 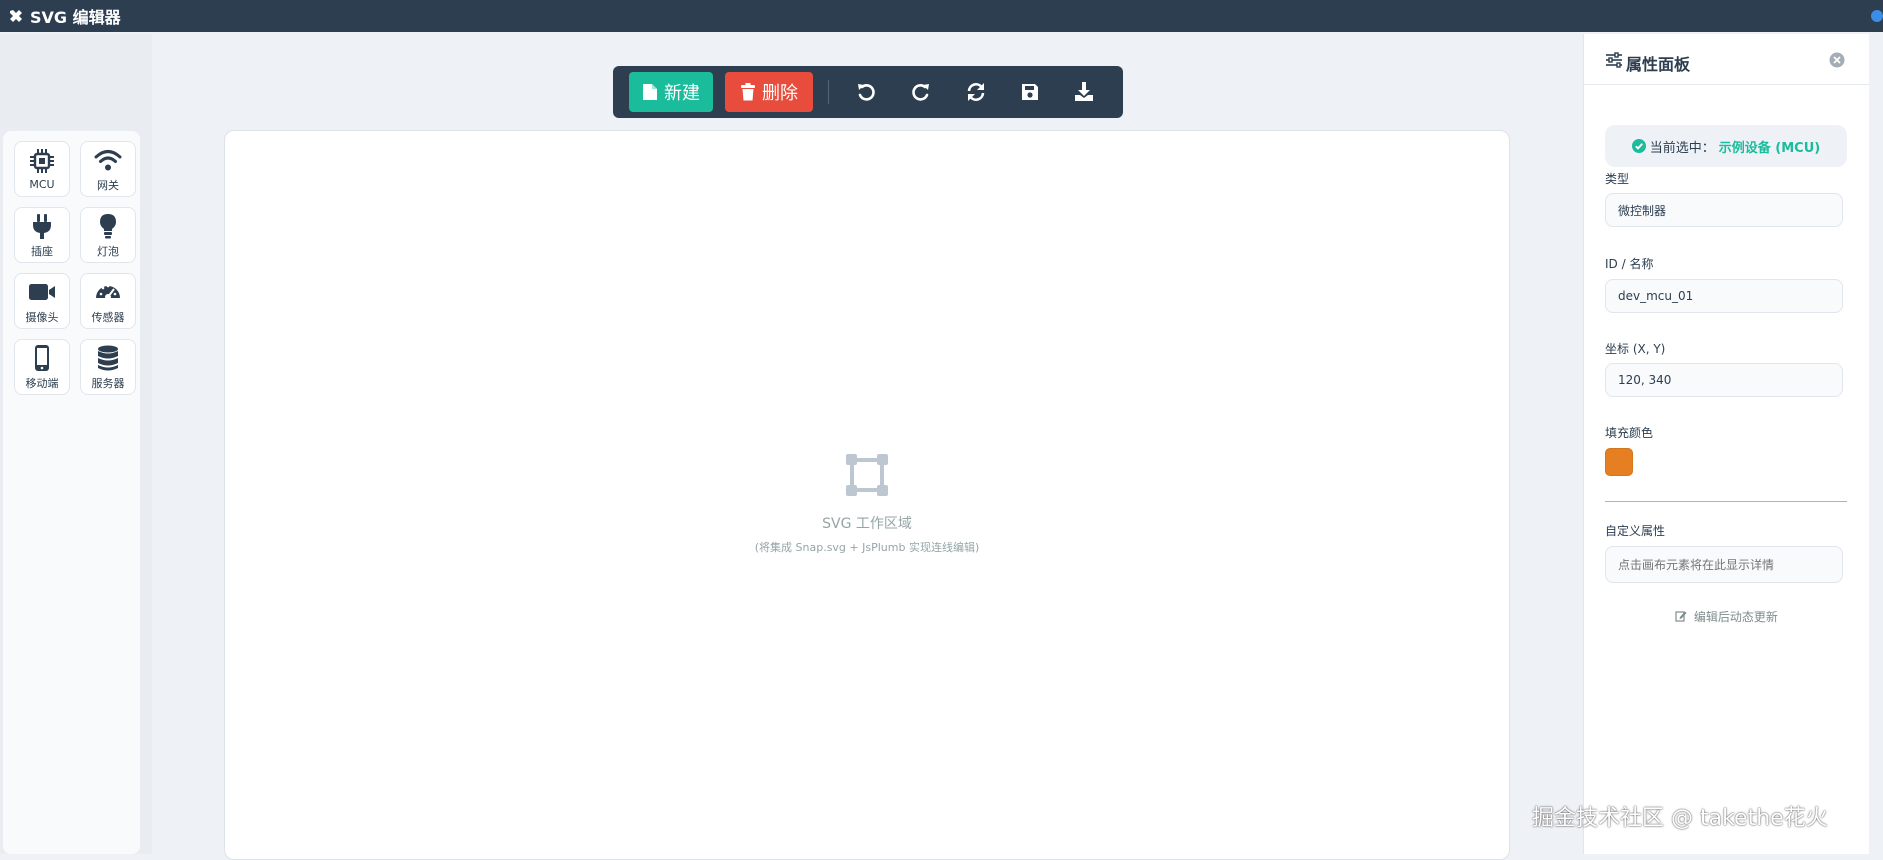 What do you see at coordinates (1638, 146) in the screenshot?
I see `check-circle-icon` at bounding box center [1638, 146].